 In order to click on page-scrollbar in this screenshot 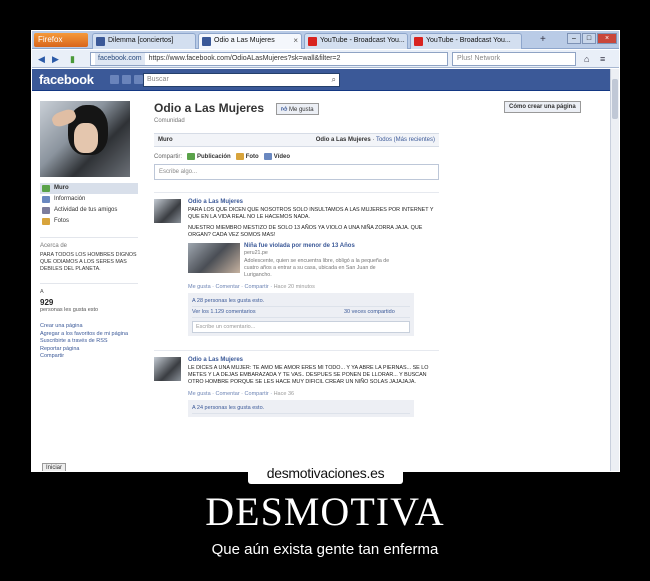, I will do `click(614, 270)`.